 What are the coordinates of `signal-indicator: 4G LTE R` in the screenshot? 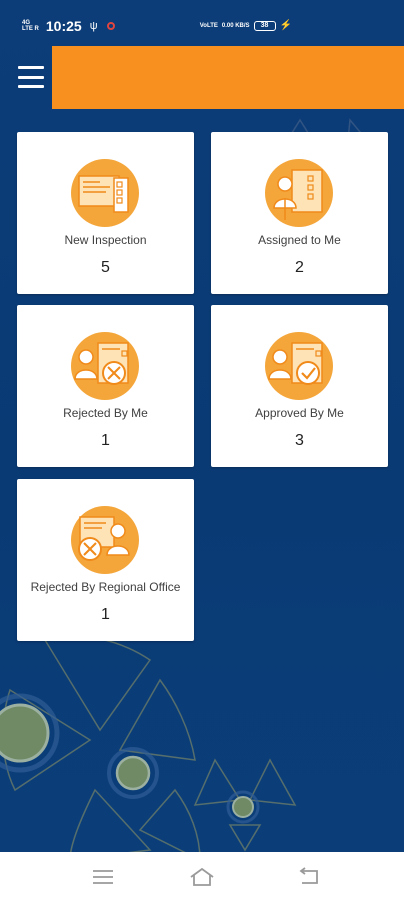 It's located at (30, 26).